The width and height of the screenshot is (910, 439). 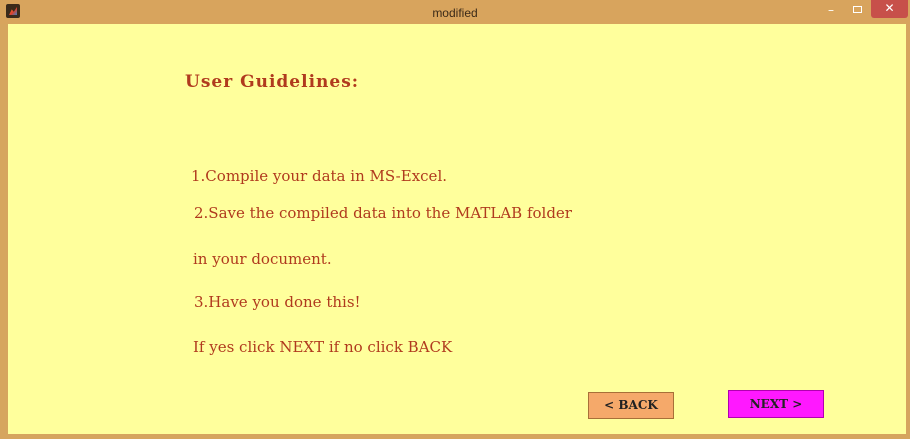 I want to click on maximize-icon, so click(x=857, y=9).